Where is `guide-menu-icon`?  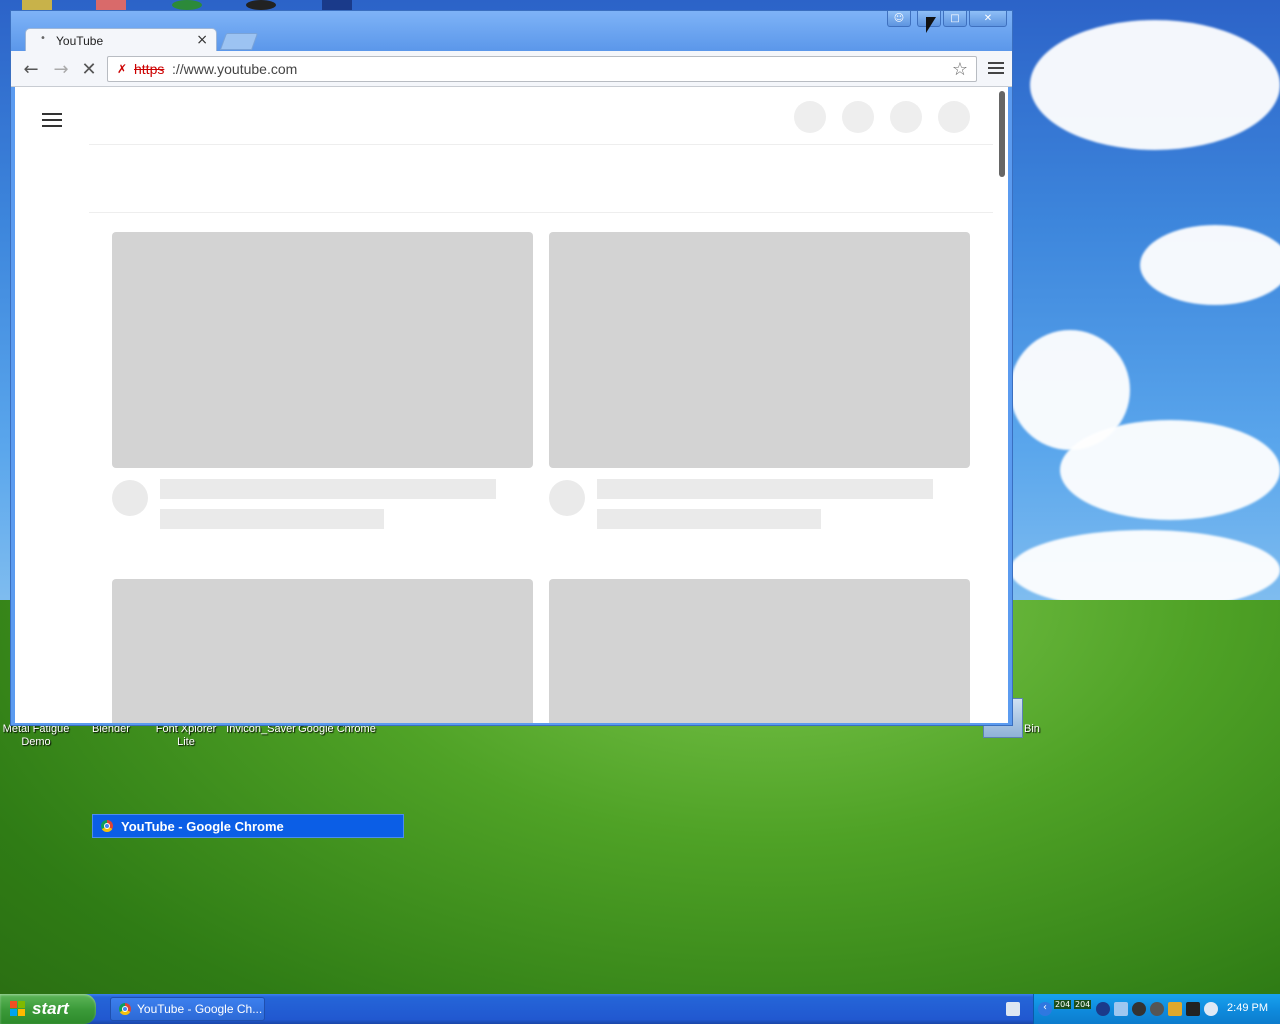 guide-menu-icon is located at coordinates (52, 120).